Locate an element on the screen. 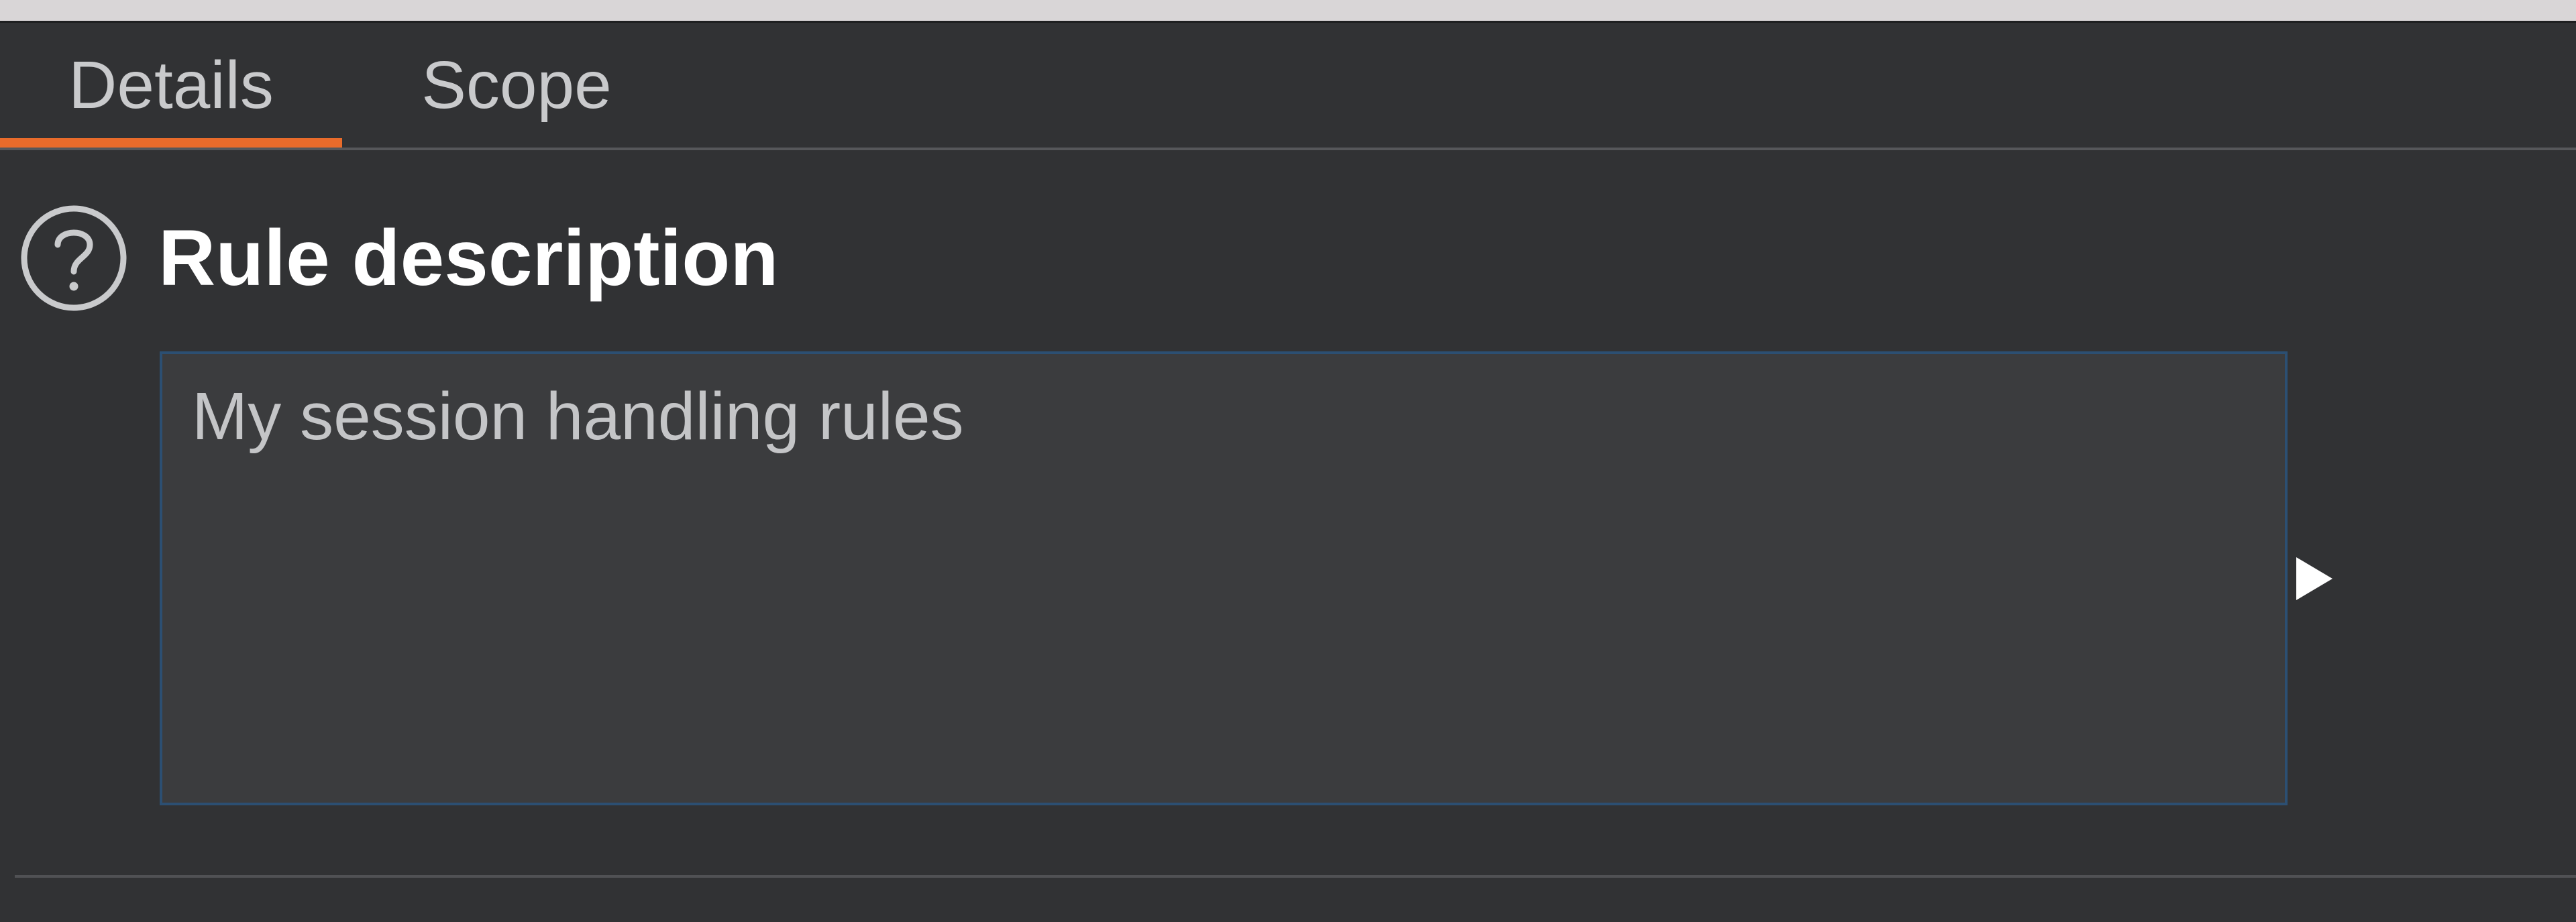 This screenshot has width=2576, height=922. triangle-right-icon is located at coordinates (2314, 578).